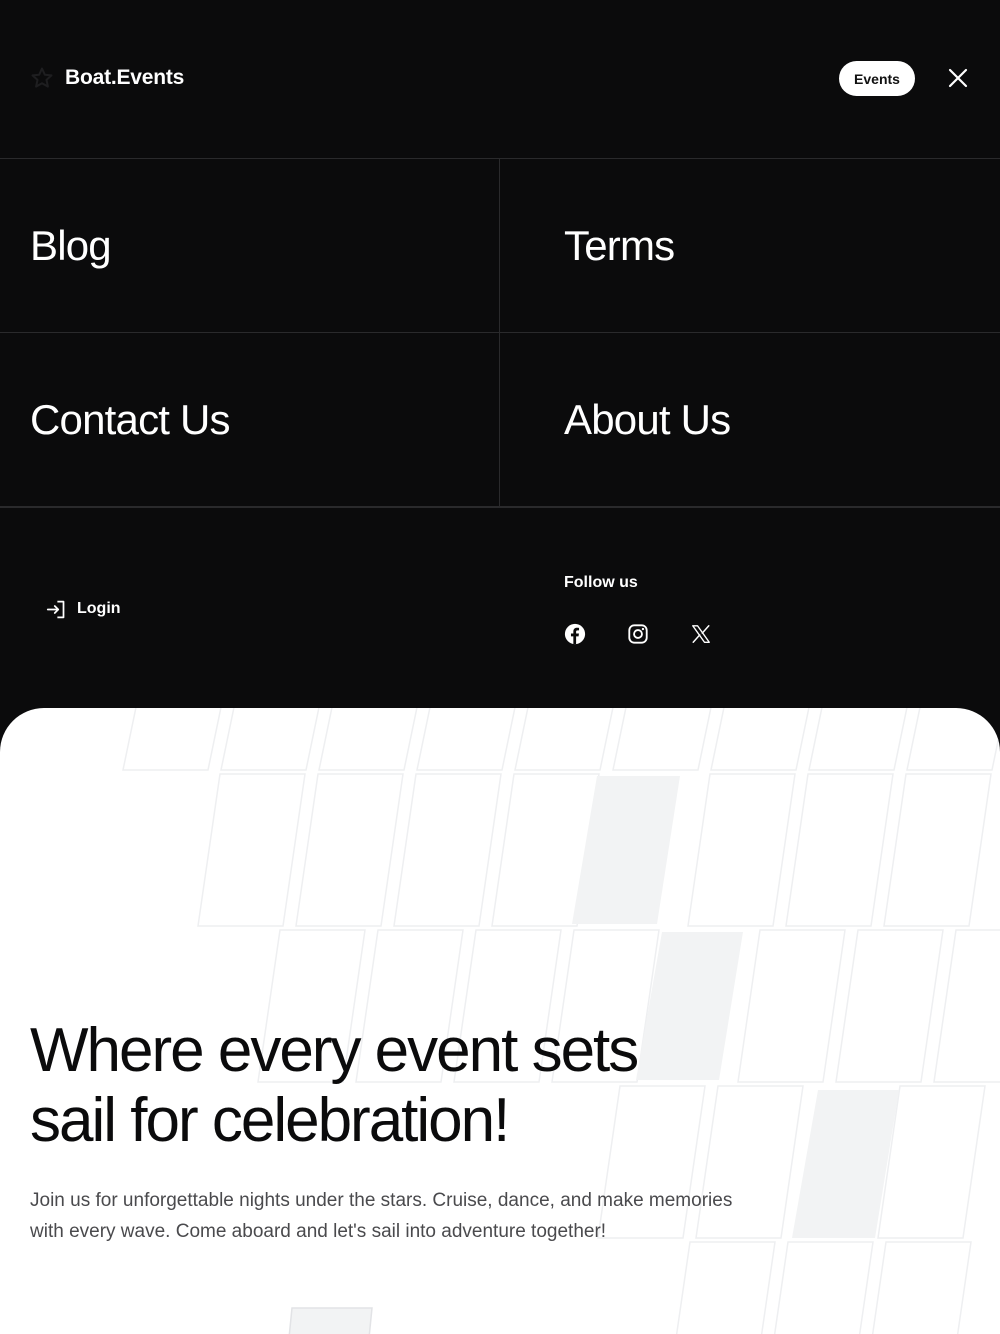  I want to click on menu-item-label: Contact Us, so click(130, 419).